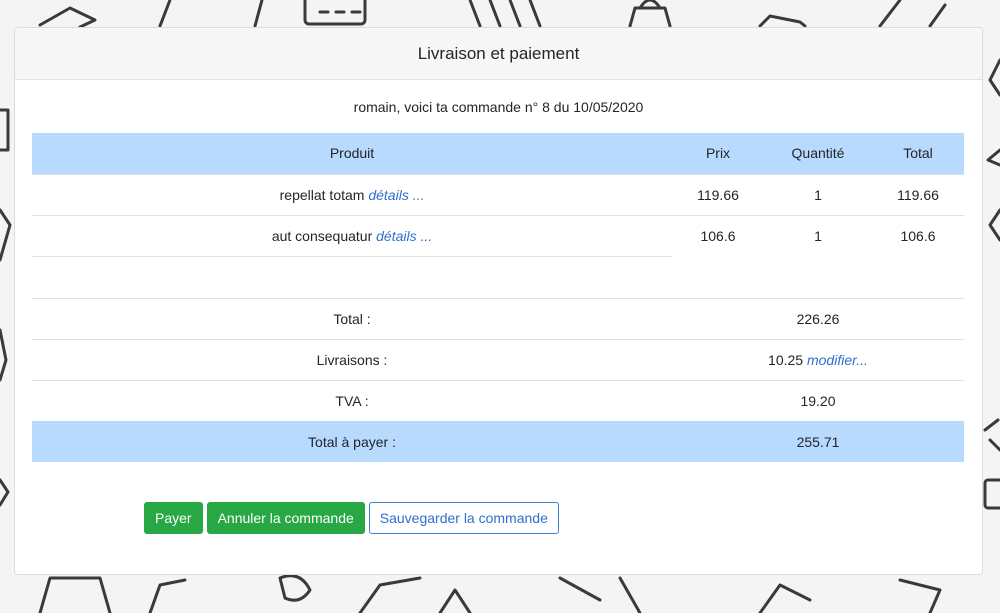  Describe the element at coordinates (718, 194) in the screenshot. I see `price-cell: 119.66` at that location.